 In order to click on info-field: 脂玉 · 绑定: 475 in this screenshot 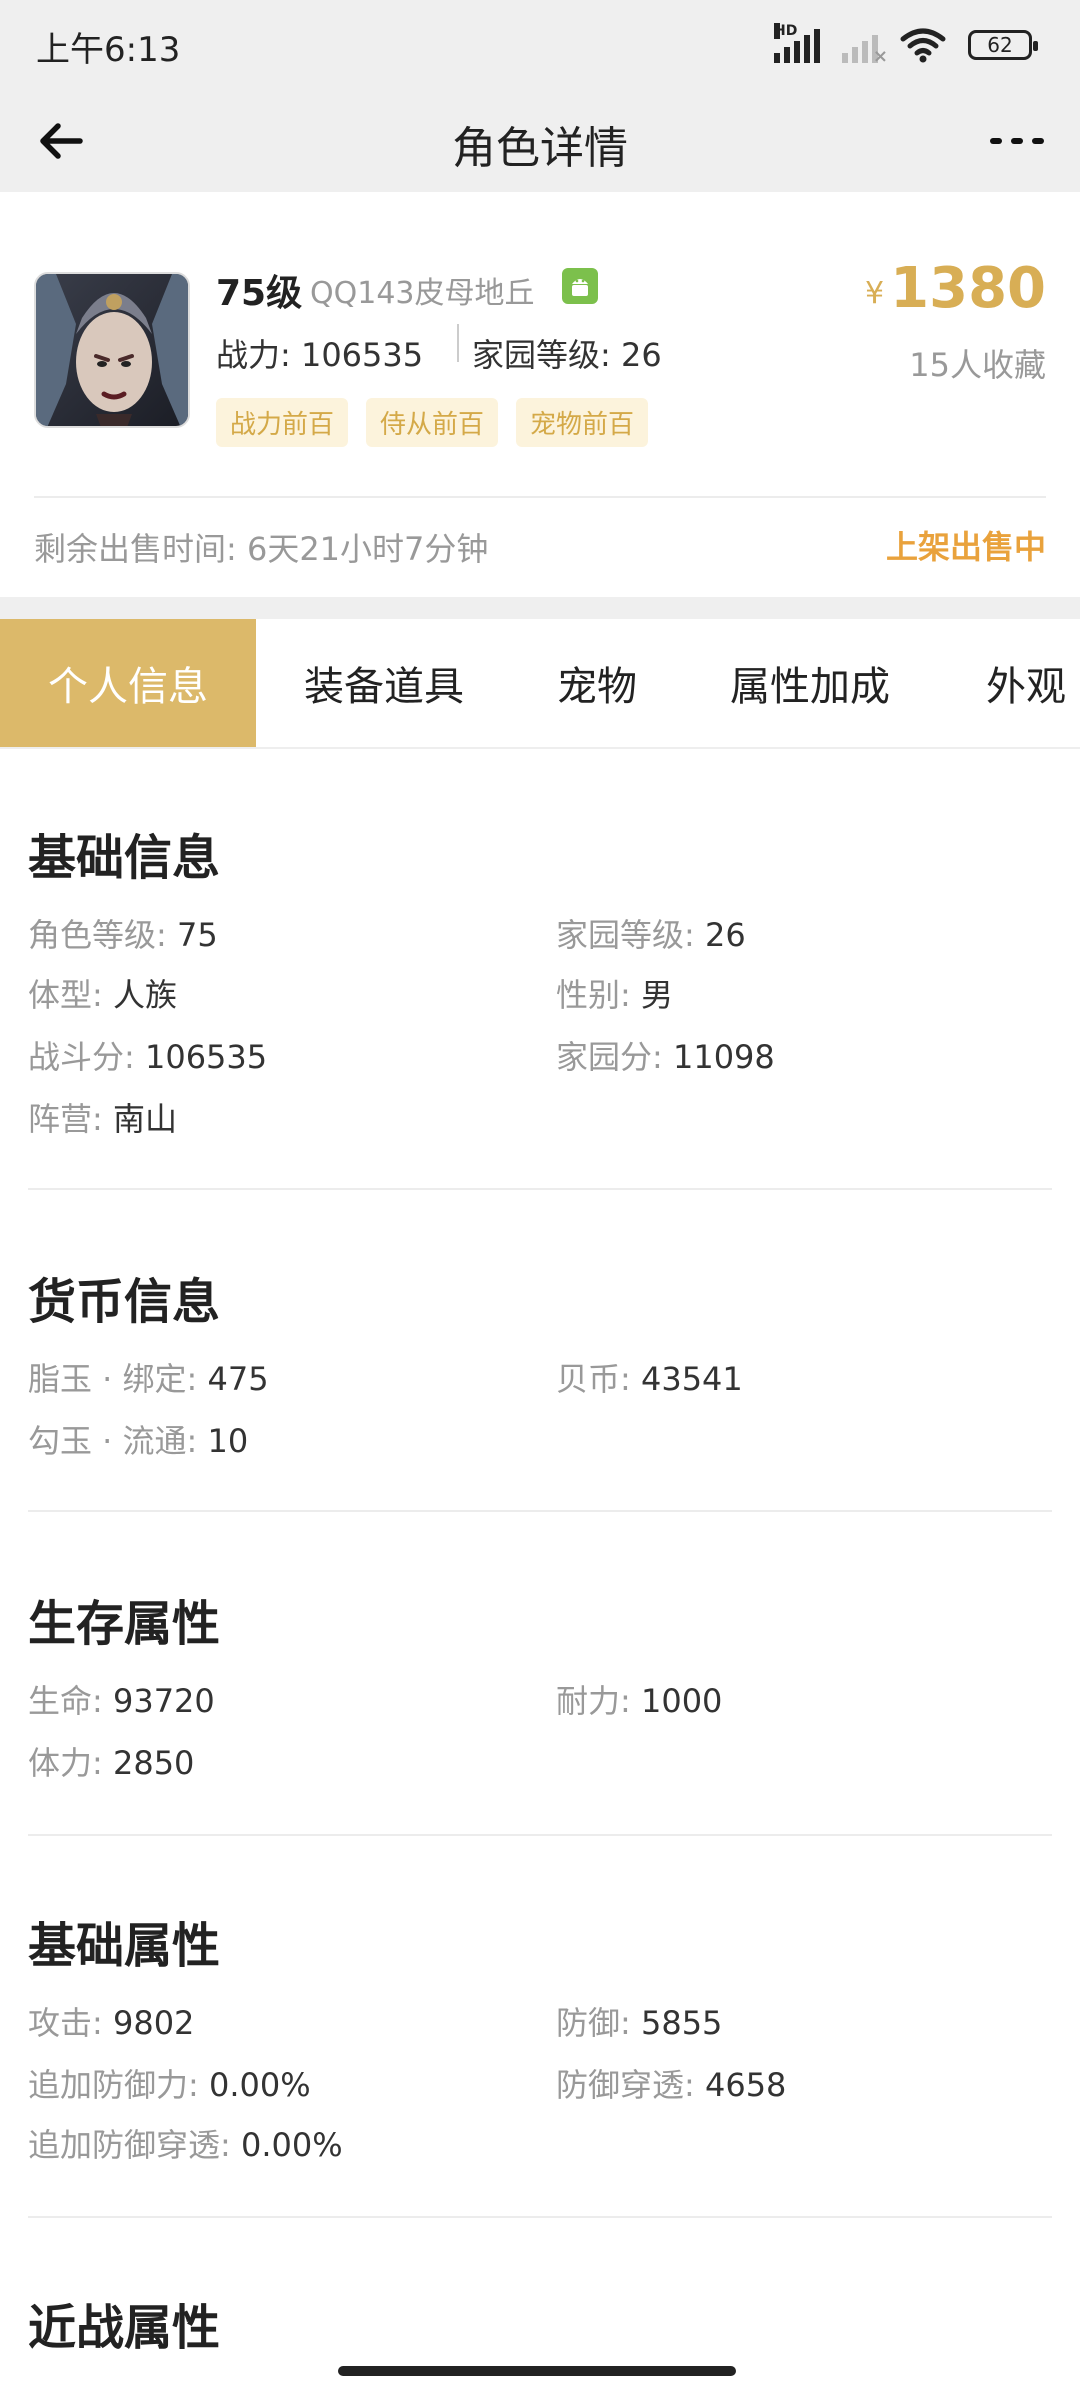, I will do `click(148, 1379)`.